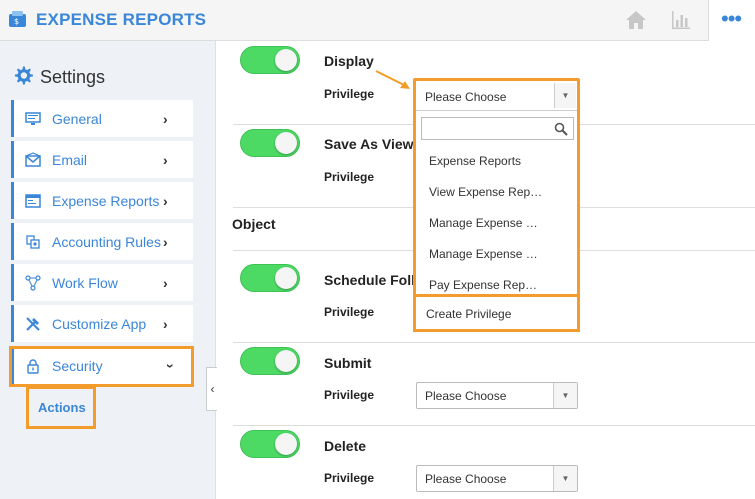 The width and height of the screenshot is (755, 499). I want to click on more-button: •••, so click(732, 20).